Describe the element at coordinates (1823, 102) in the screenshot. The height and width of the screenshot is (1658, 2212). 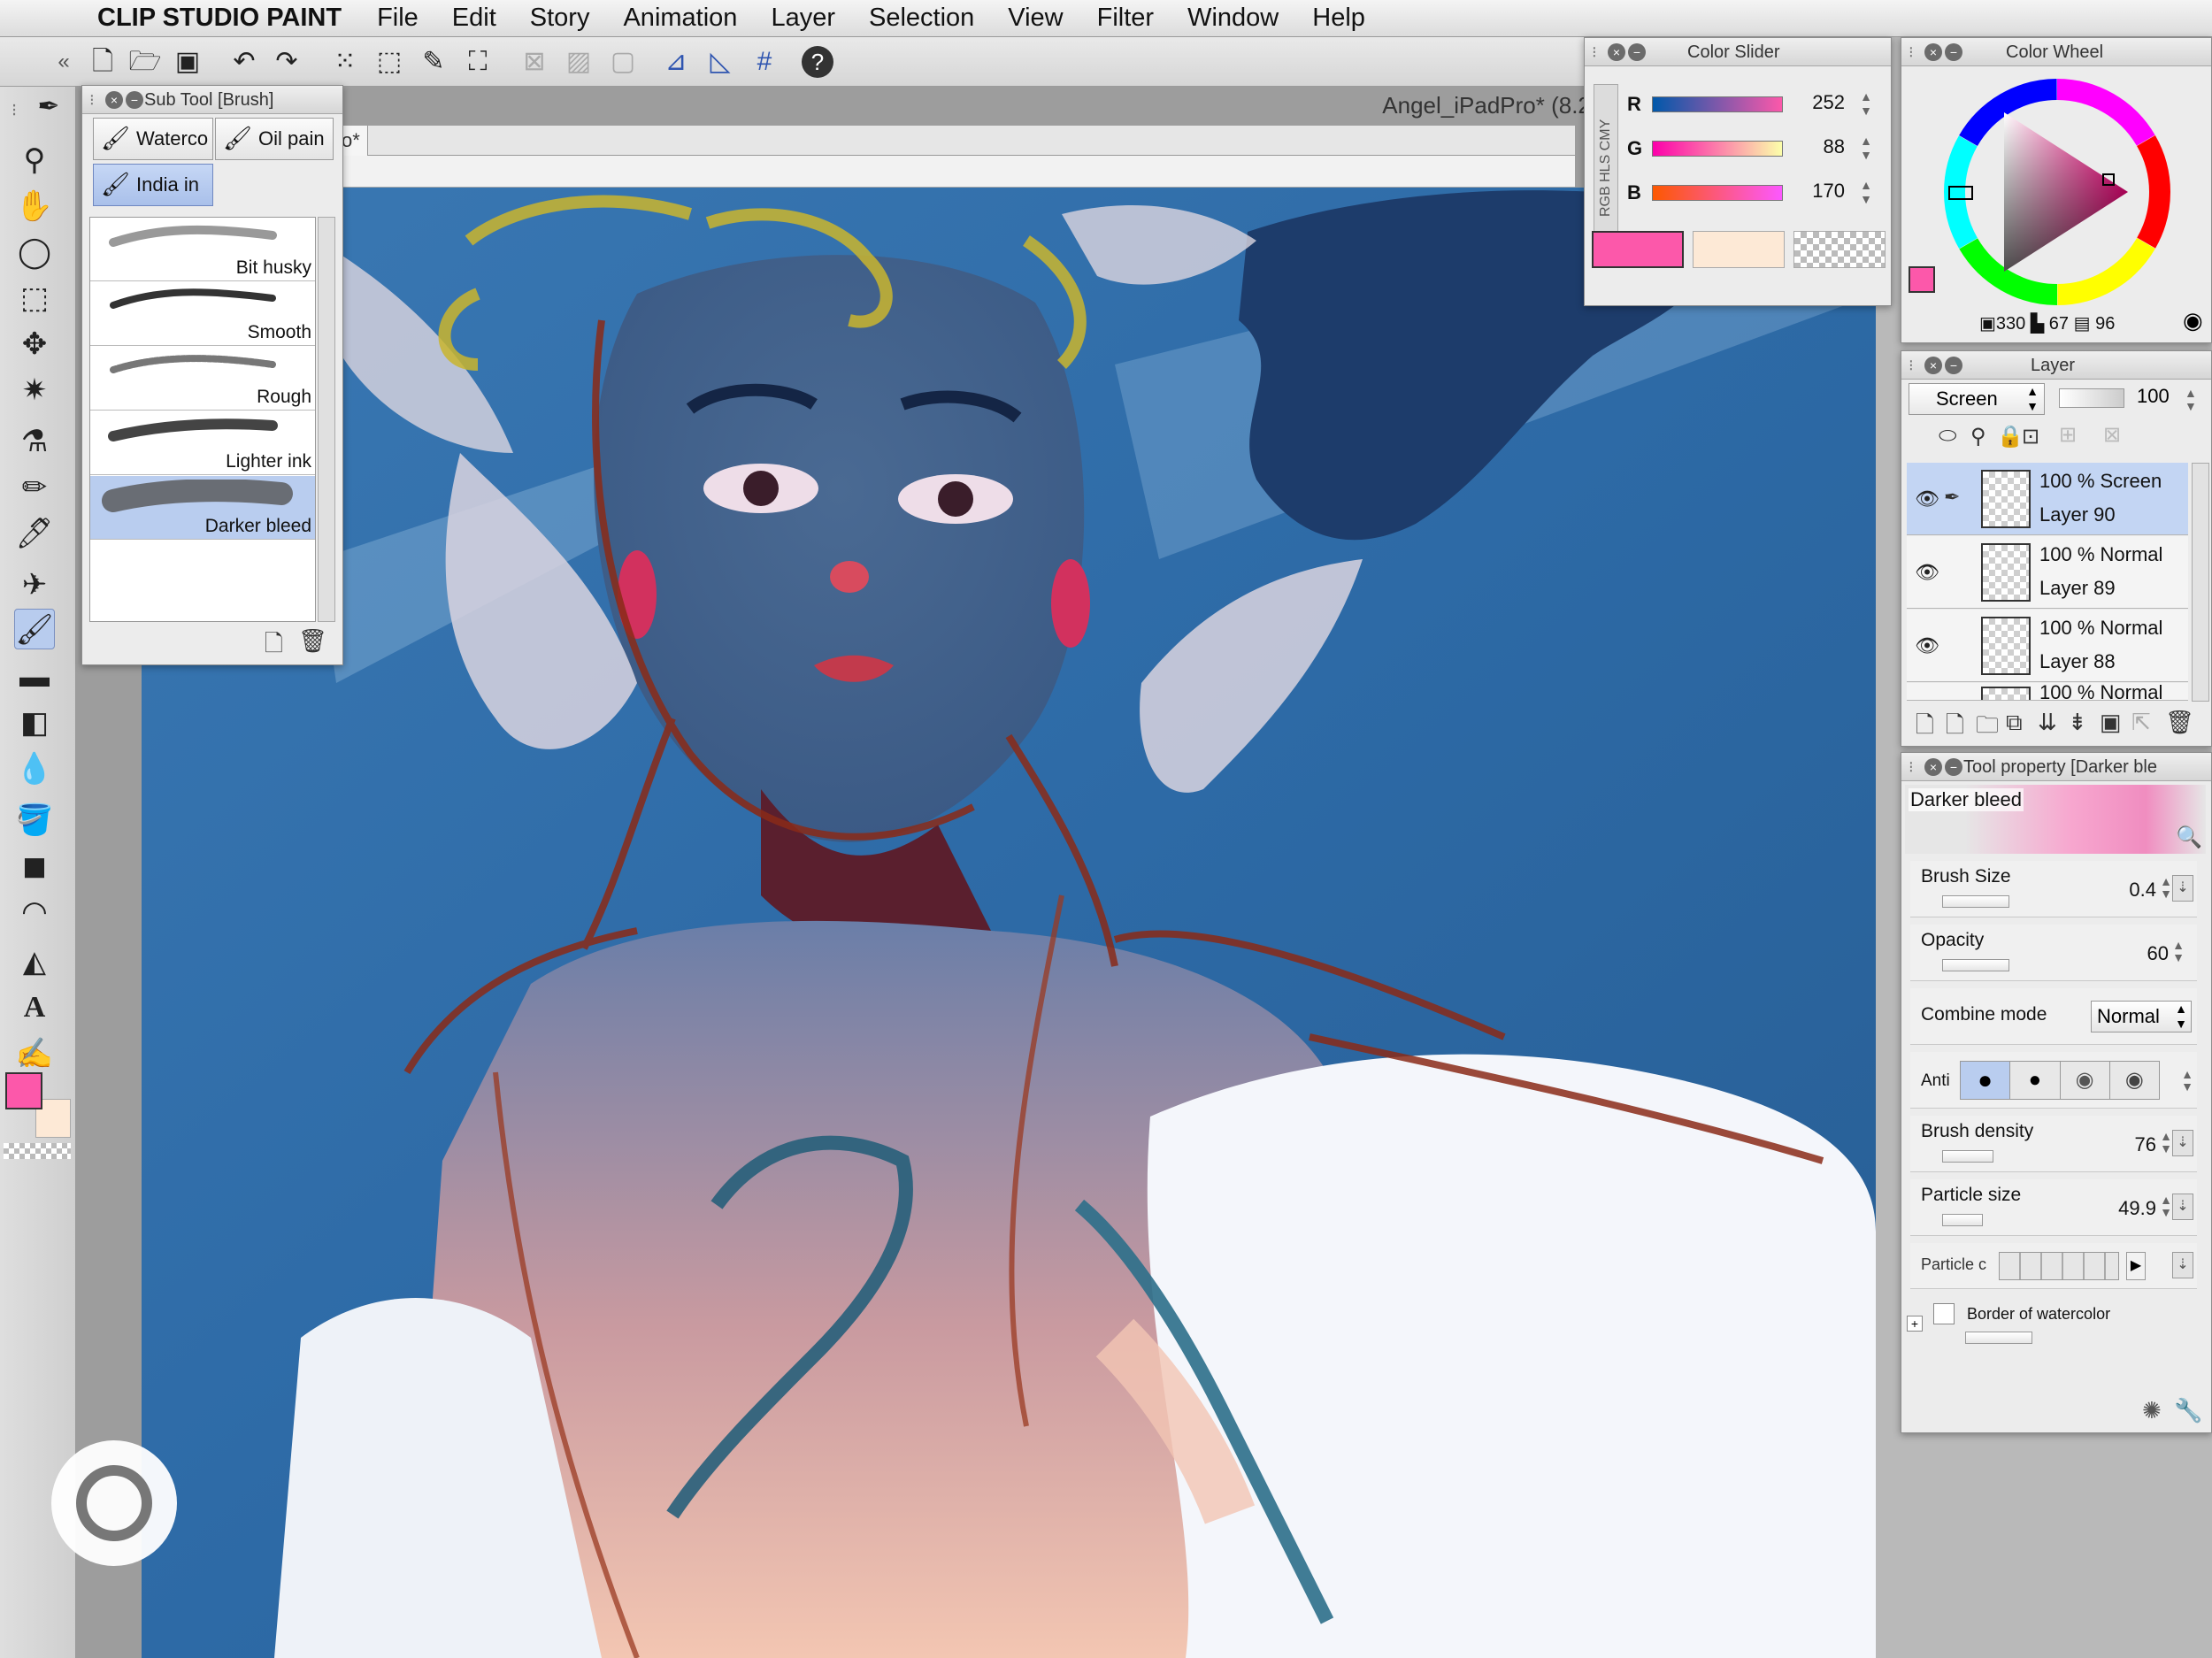
I see `red-value: 252` at that location.